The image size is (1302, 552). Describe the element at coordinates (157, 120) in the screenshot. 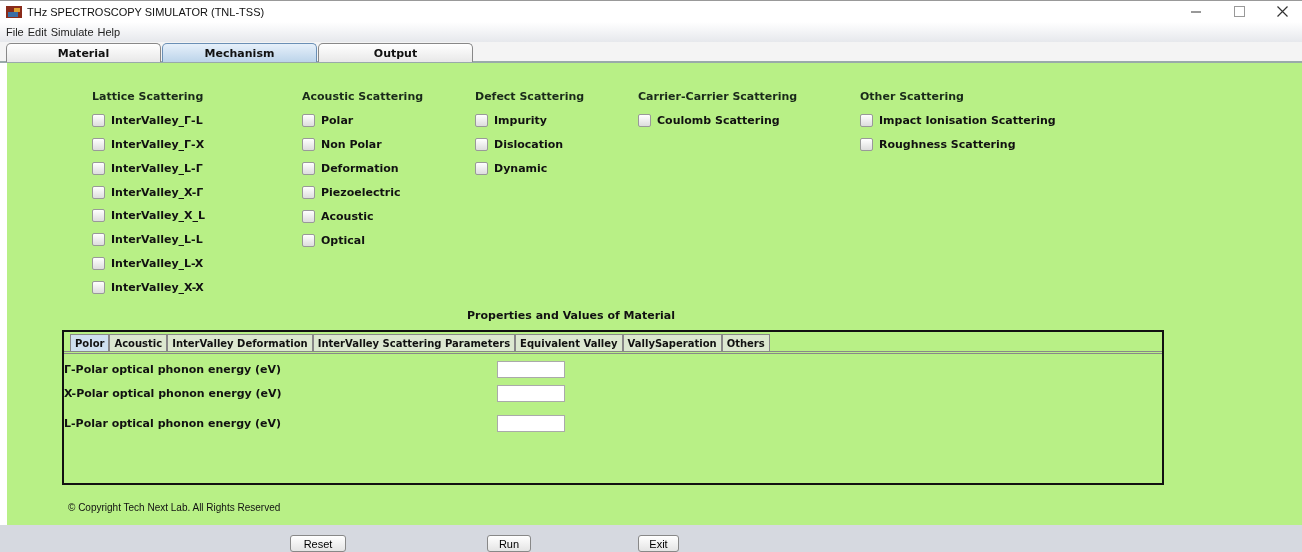

I see `checkbox-label: InterValley_Γ-L` at that location.